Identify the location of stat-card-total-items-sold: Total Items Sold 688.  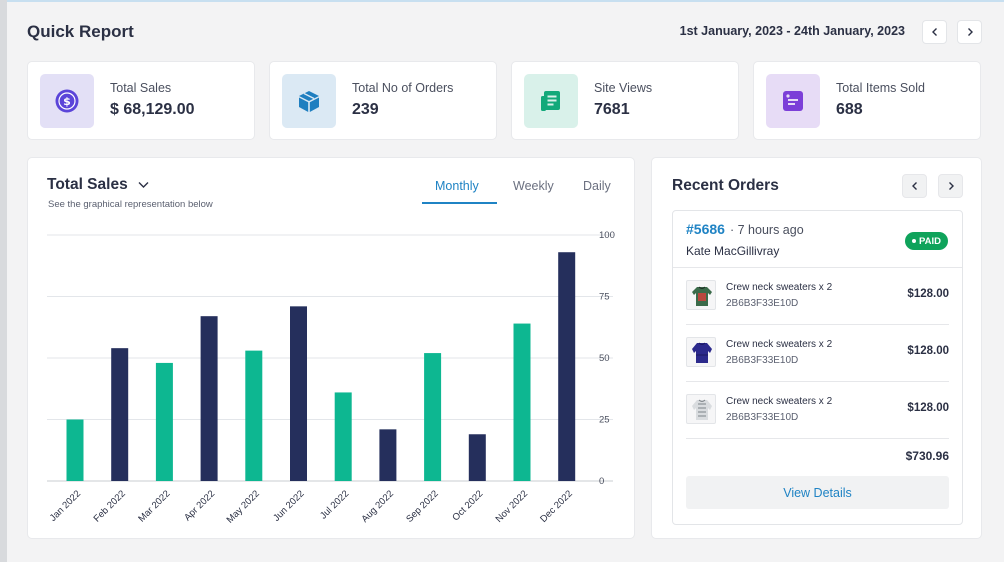
(867, 100).